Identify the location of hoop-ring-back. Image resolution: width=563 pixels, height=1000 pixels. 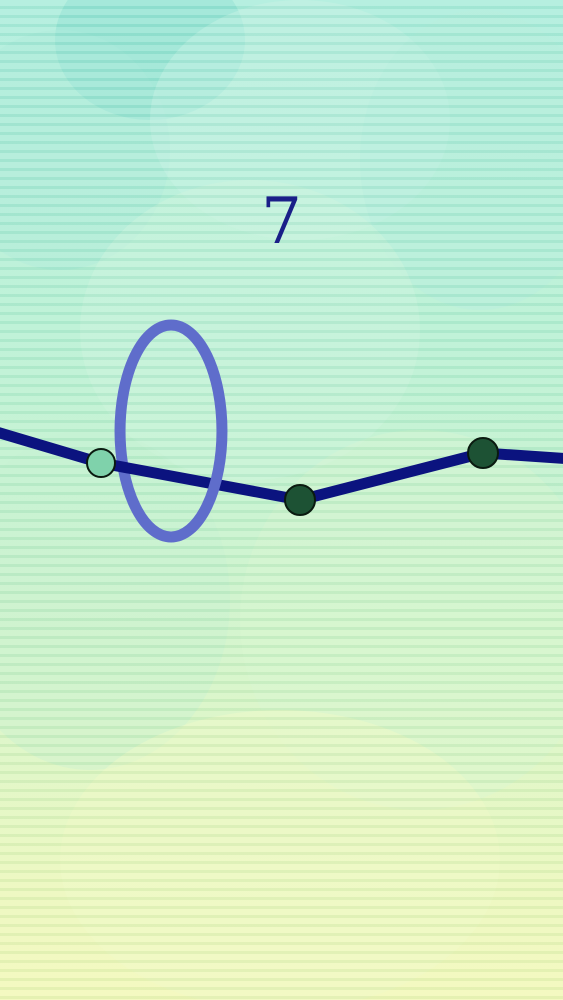
(143, 431).